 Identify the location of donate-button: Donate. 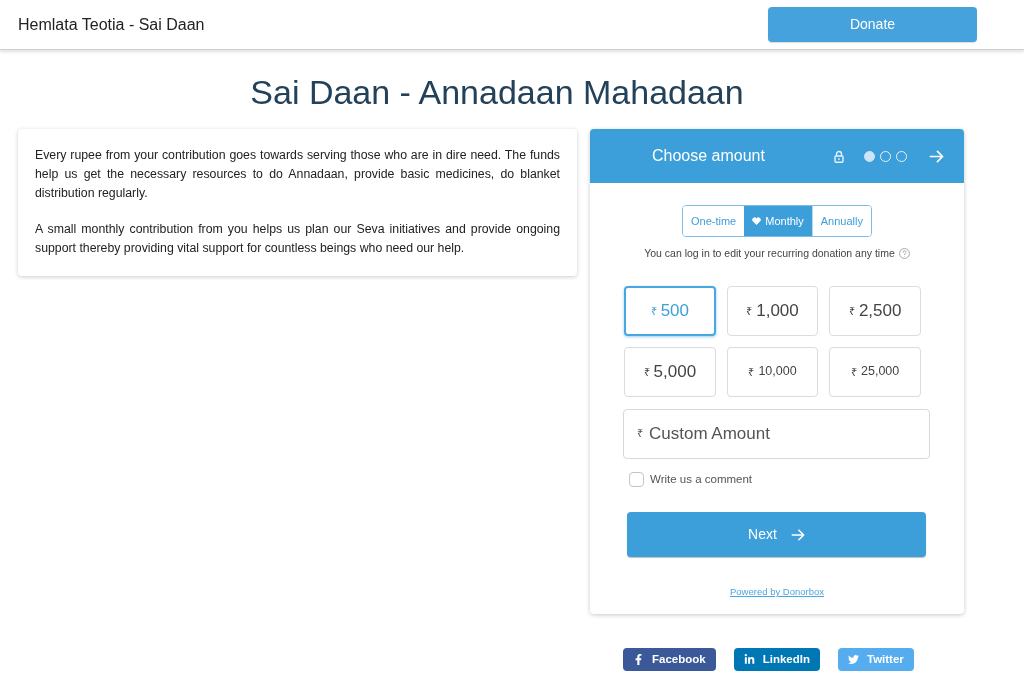
(872, 24).